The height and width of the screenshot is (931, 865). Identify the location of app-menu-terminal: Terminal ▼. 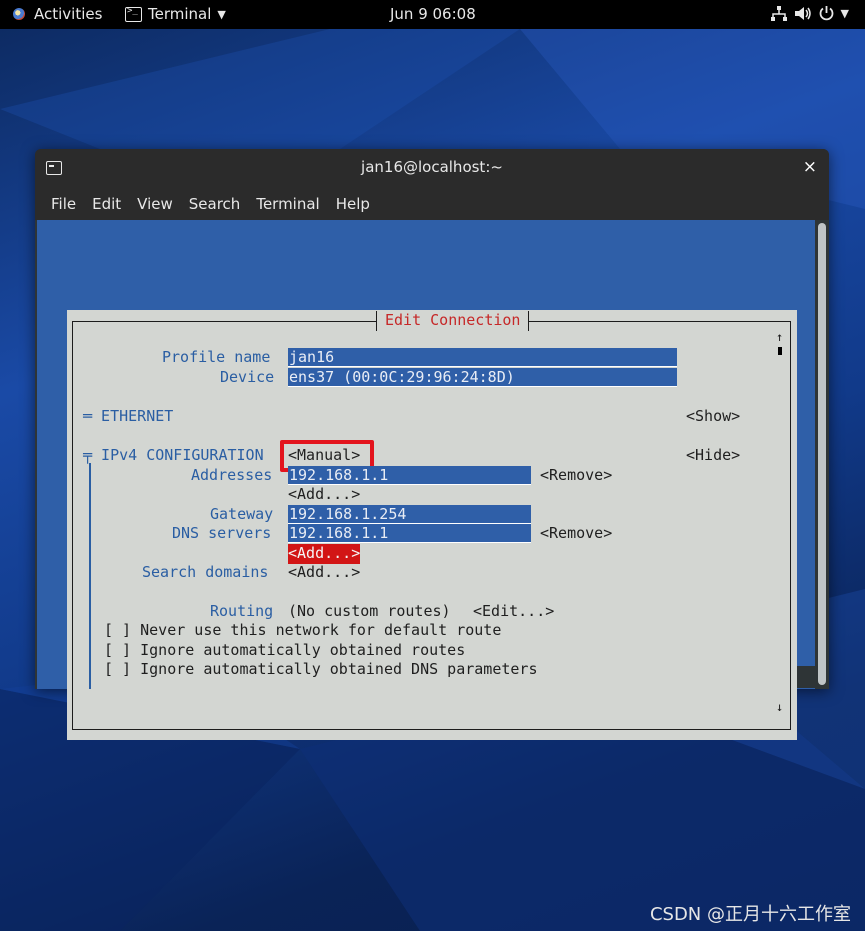
(175, 14).